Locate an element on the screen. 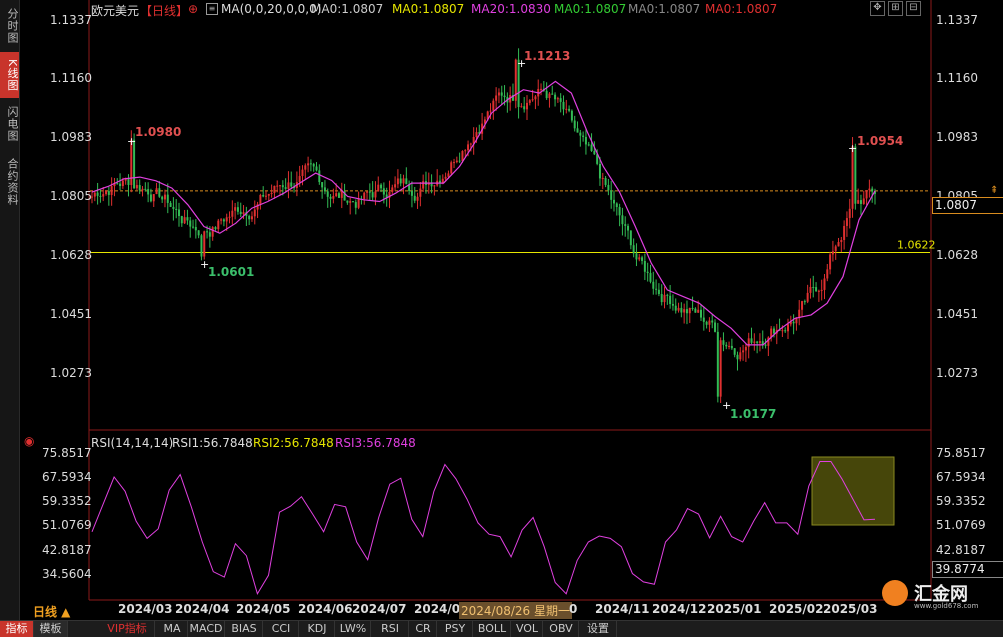 This screenshot has width=1003, height=637. zoom-out-icon: ⊟ is located at coordinates (913, 8).